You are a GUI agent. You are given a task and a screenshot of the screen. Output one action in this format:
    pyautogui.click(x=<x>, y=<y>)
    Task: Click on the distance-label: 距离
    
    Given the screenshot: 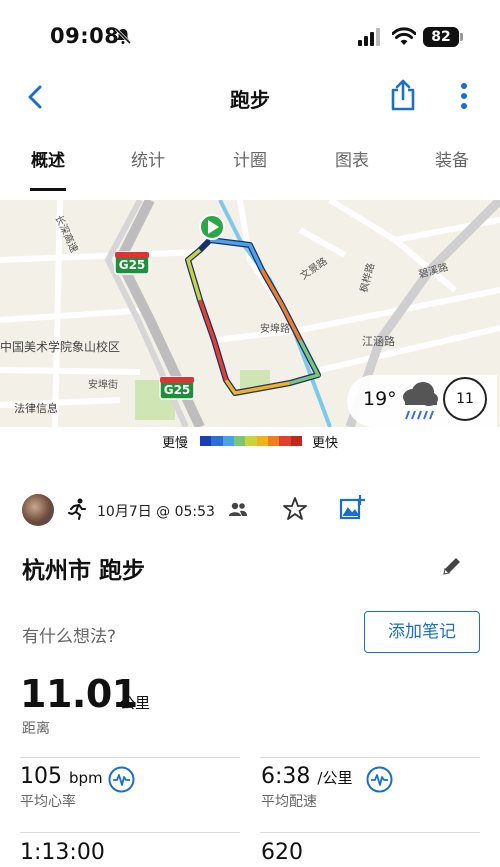 What is the action you would take?
    pyautogui.click(x=36, y=729)
    